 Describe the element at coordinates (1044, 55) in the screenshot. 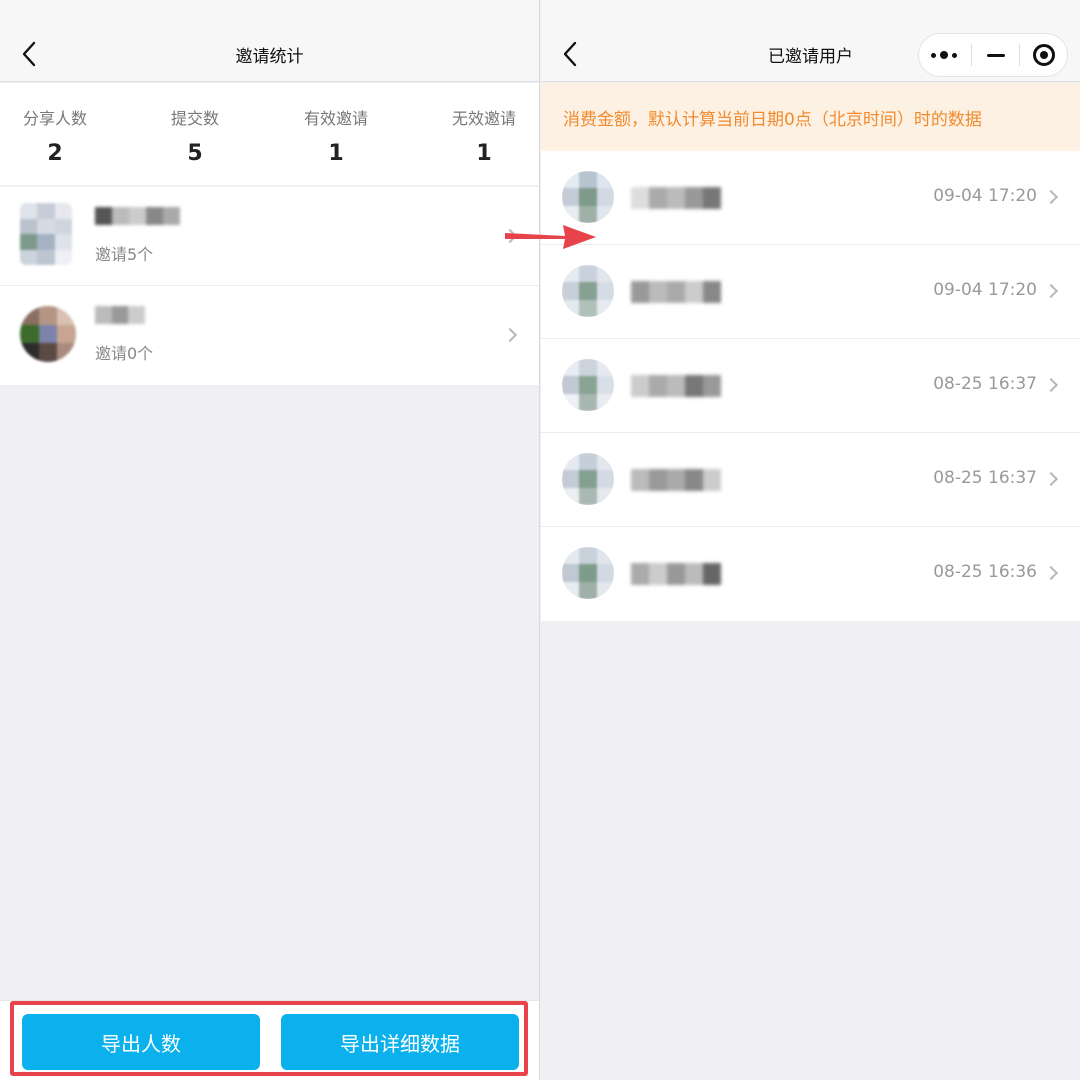

I see `close-target-icon` at that location.